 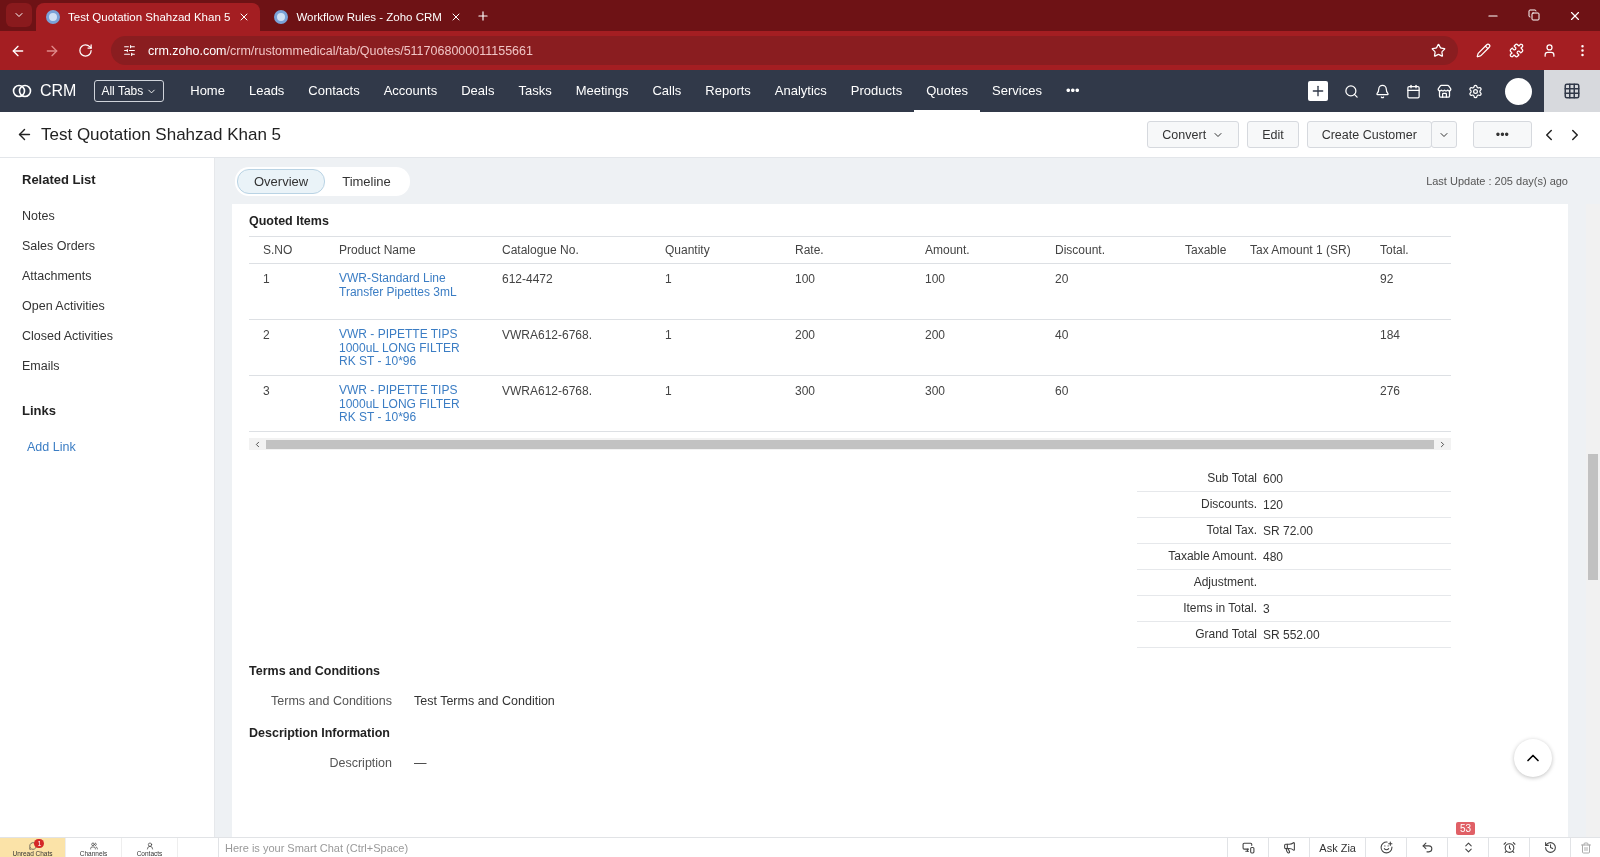 What do you see at coordinates (1289, 847) in the screenshot?
I see `megaphone-icon` at bounding box center [1289, 847].